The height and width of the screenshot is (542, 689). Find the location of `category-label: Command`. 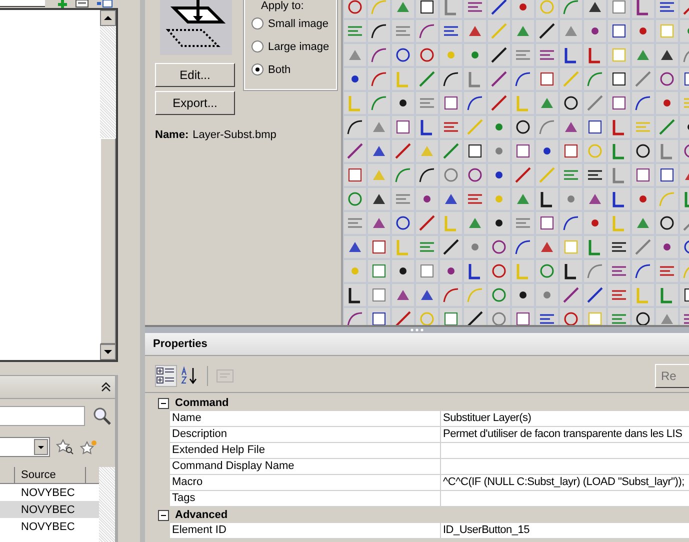

category-label: Command is located at coordinates (202, 403).